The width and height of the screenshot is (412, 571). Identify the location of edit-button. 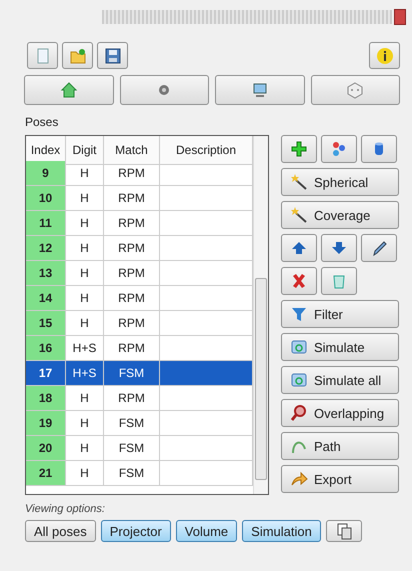
(379, 248).